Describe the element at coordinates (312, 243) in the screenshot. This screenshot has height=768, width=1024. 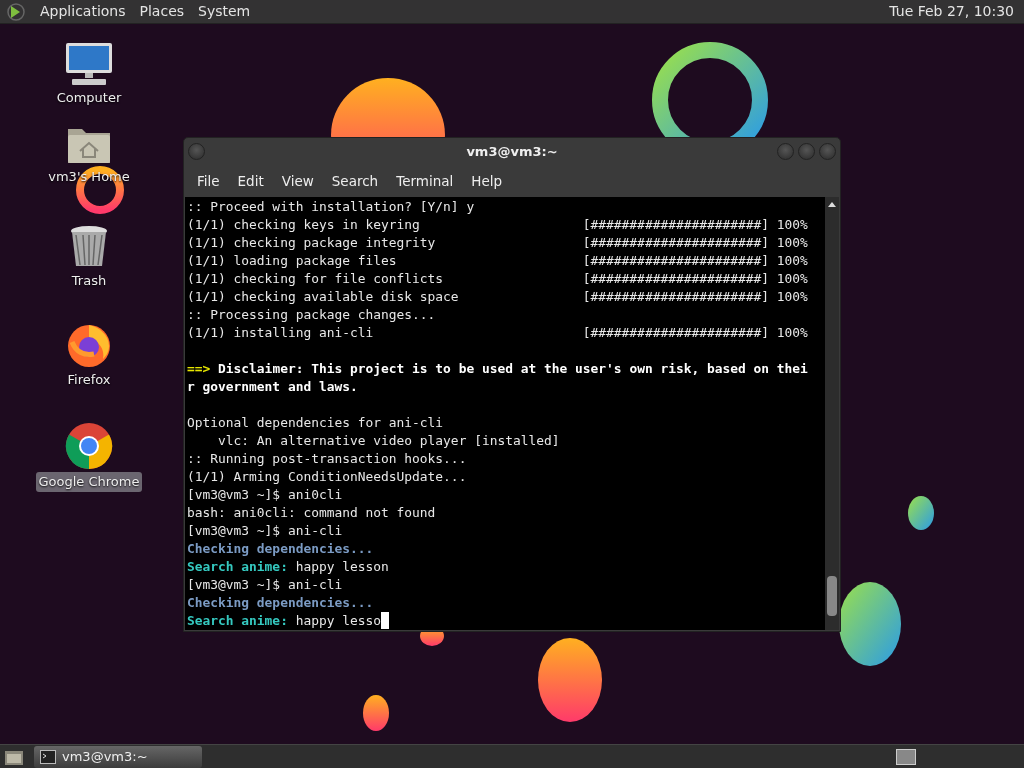
I see `terminal-line: (1/1) checking package integrity` at that location.